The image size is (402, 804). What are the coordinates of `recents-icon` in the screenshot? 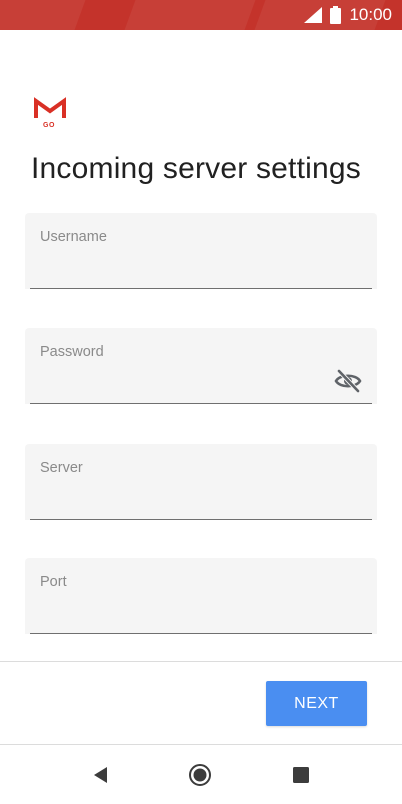 It's located at (301, 775).